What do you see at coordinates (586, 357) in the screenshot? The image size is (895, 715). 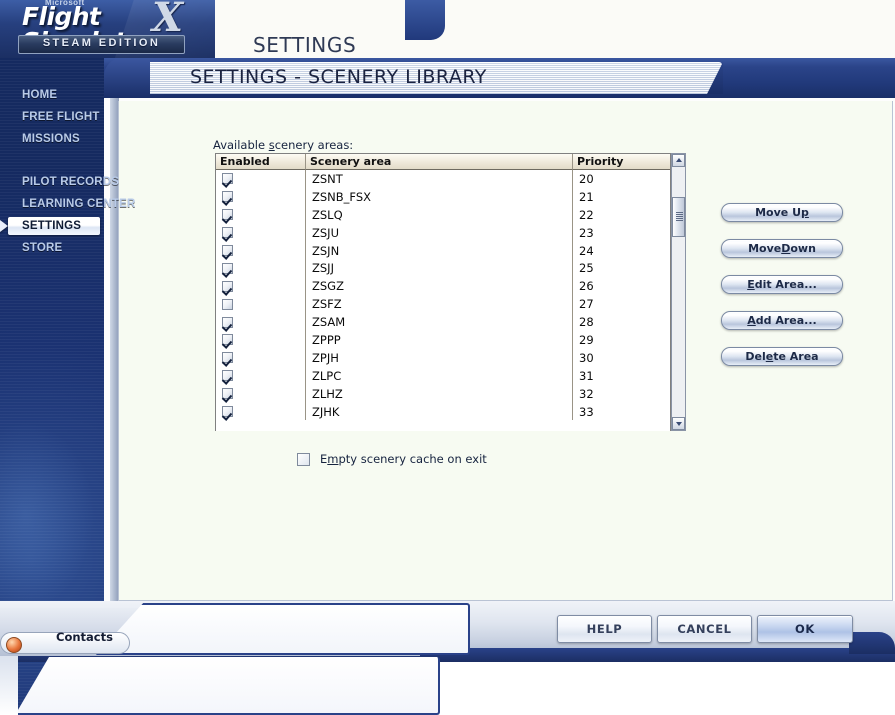 I see `cell-priority: 30` at bounding box center [586, 357].